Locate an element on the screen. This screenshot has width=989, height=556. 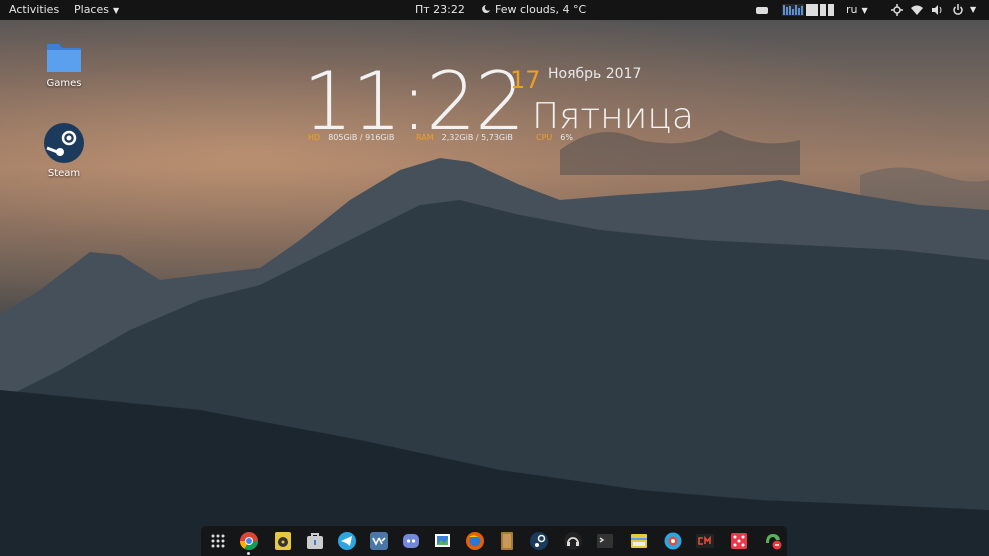
headset-icon is located at coordinates (573, 541).